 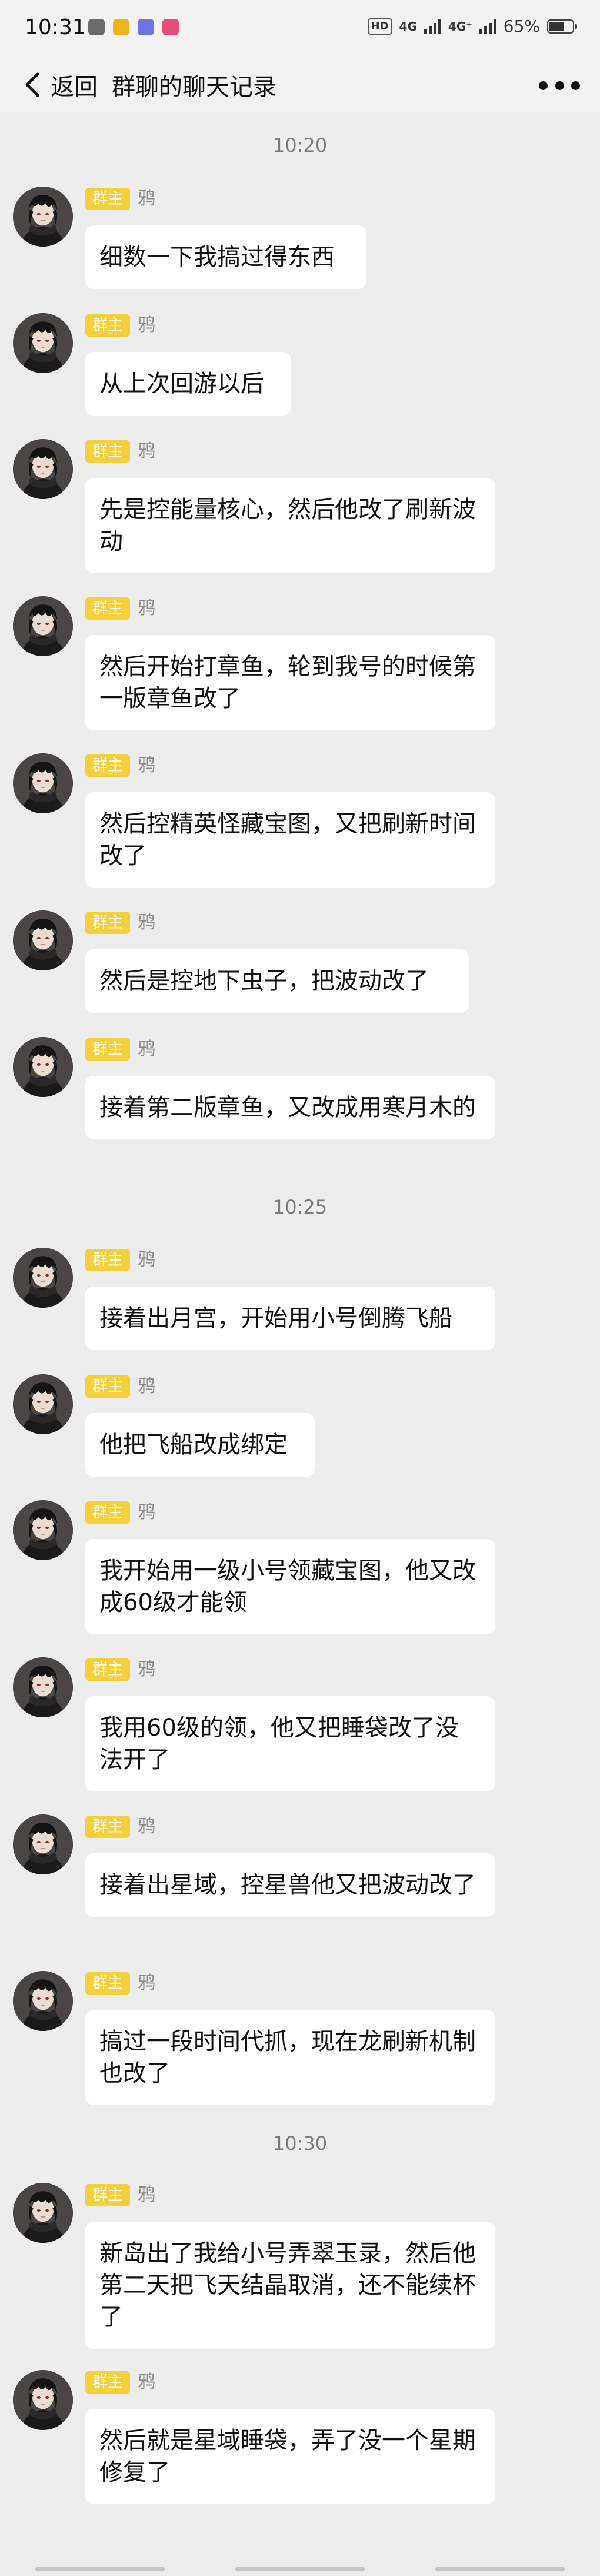 I want to click on network-type-2: 4G⁺, so click(x=460, y=26).